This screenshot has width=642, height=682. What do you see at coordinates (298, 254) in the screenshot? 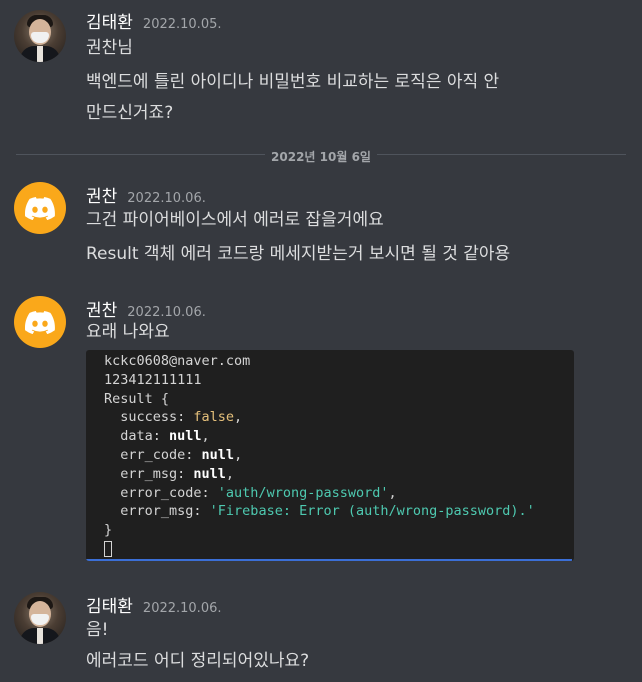
I see `message-text: Result 객체 에러 코드랑 메세지받는거 보시면 될 것 같아용` at bounding box center [298, 254].